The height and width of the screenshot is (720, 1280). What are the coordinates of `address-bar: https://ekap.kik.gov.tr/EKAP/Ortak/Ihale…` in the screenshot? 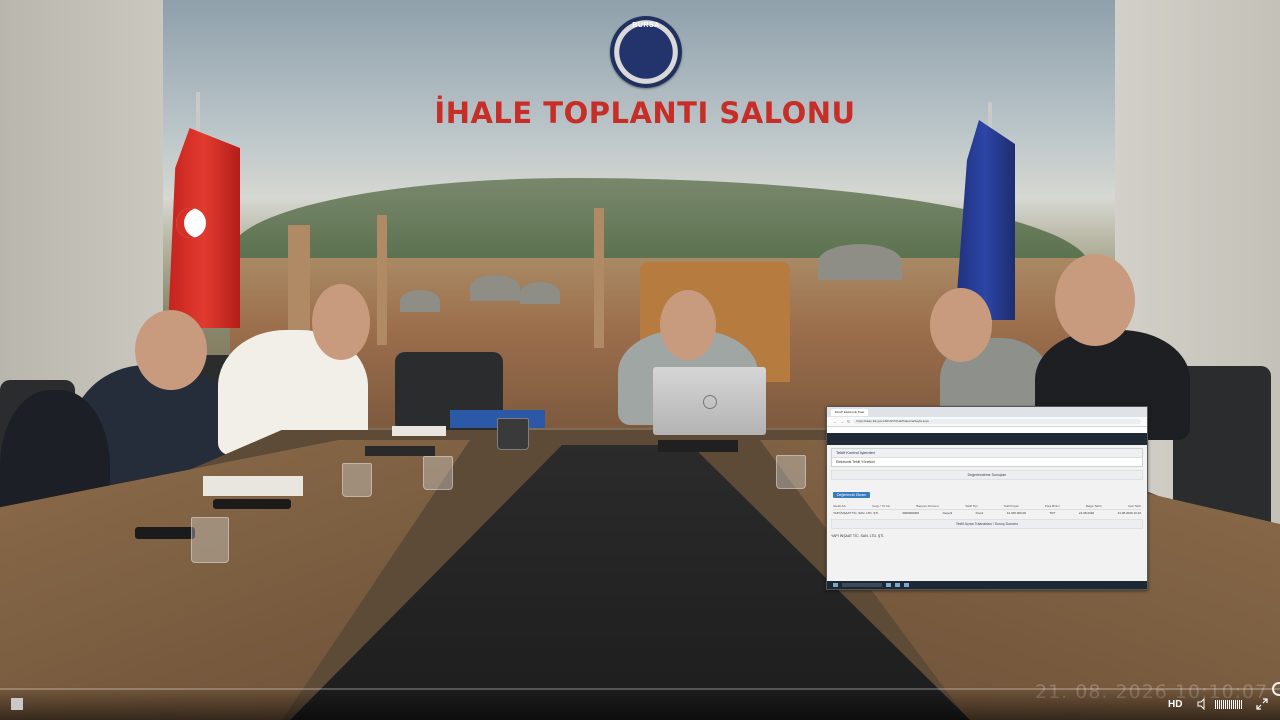 It's located at (997, 421).